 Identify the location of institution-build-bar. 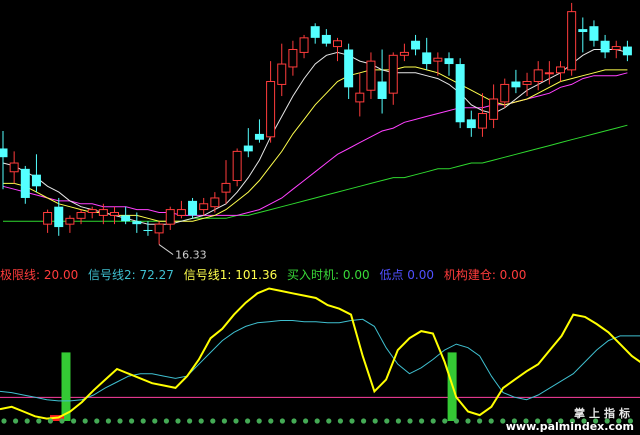
(66, 386).